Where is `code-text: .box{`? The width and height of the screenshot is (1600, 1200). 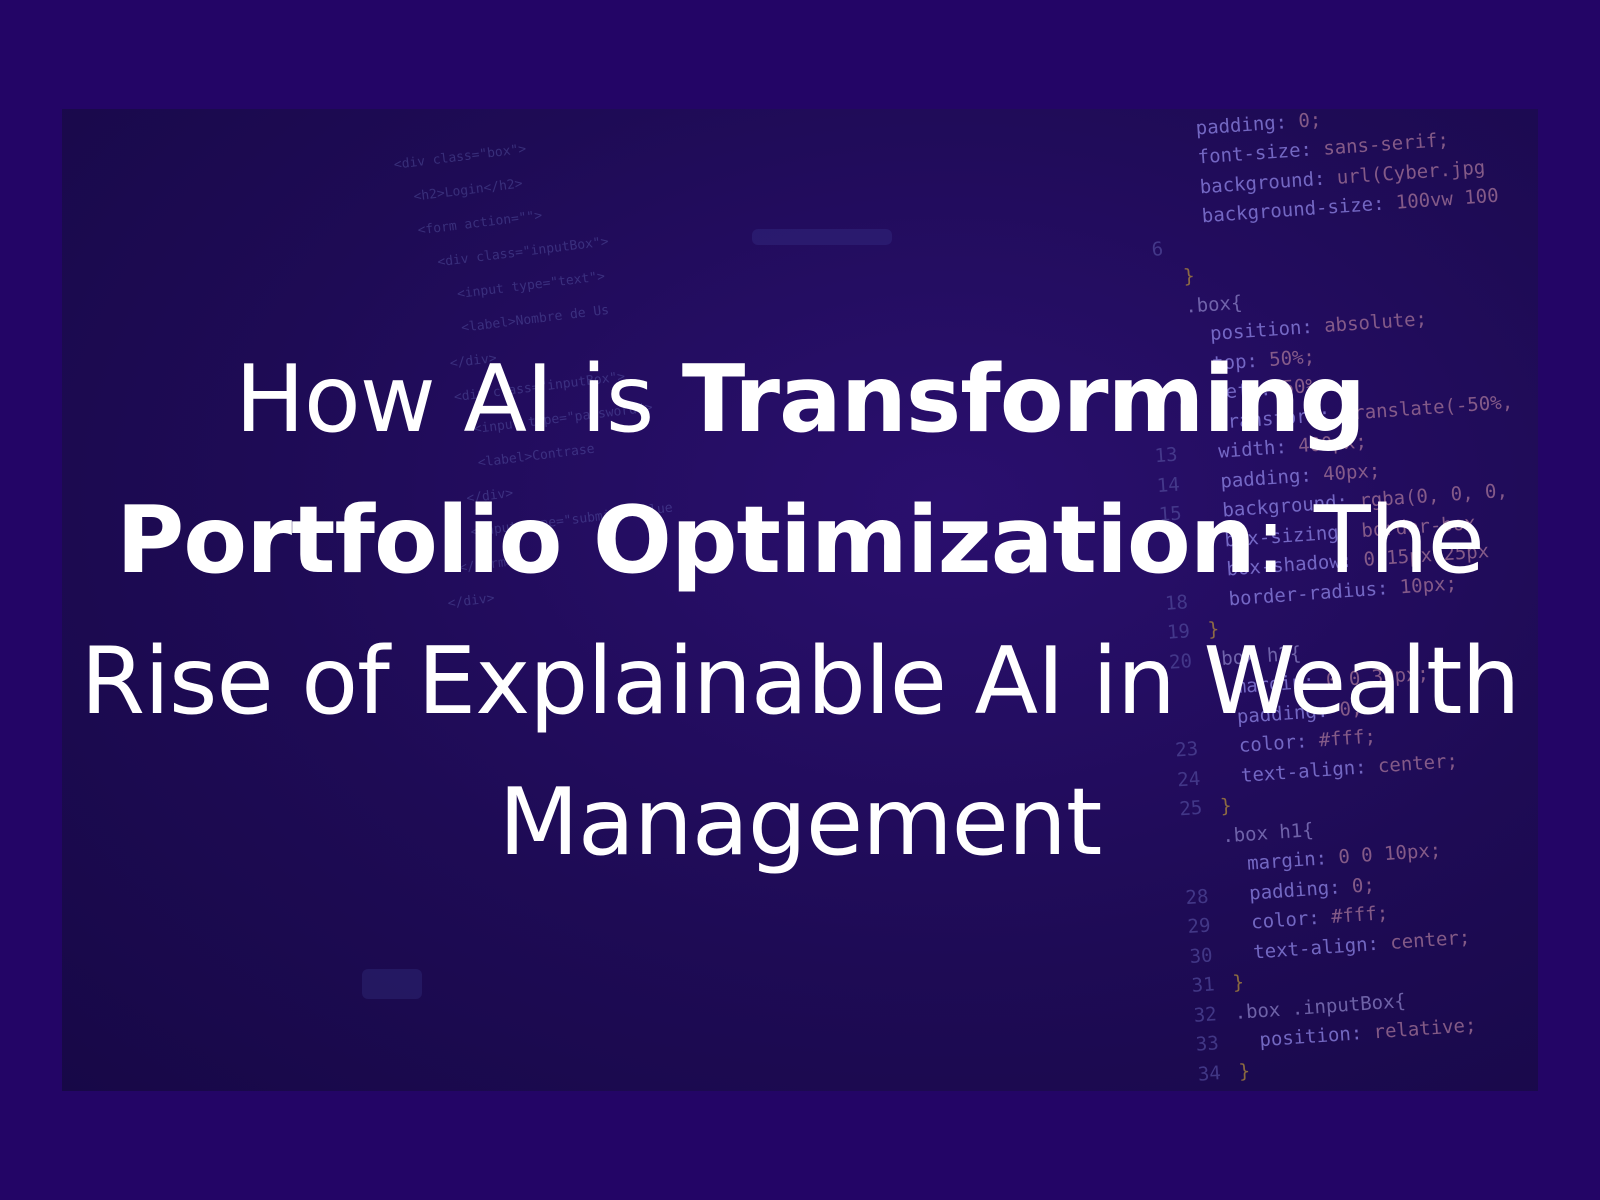 code-text: .box{ is located at coordinates (1214, 304).